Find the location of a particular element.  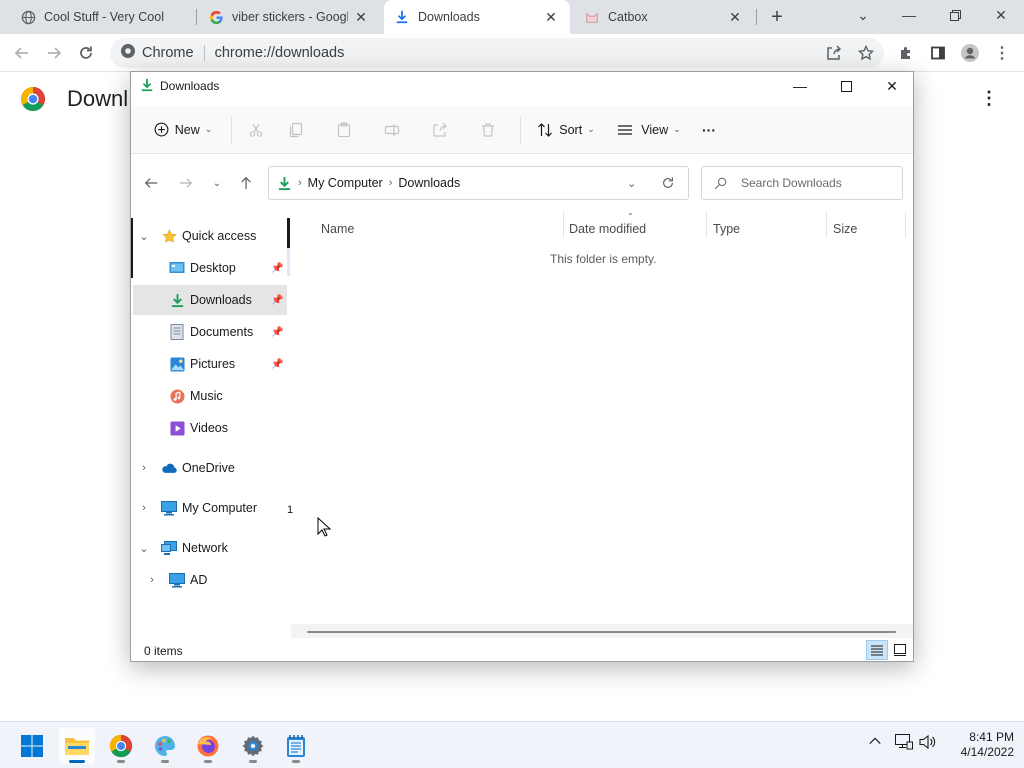

view-button: View ⌄ is located at coordinates (649, 130).